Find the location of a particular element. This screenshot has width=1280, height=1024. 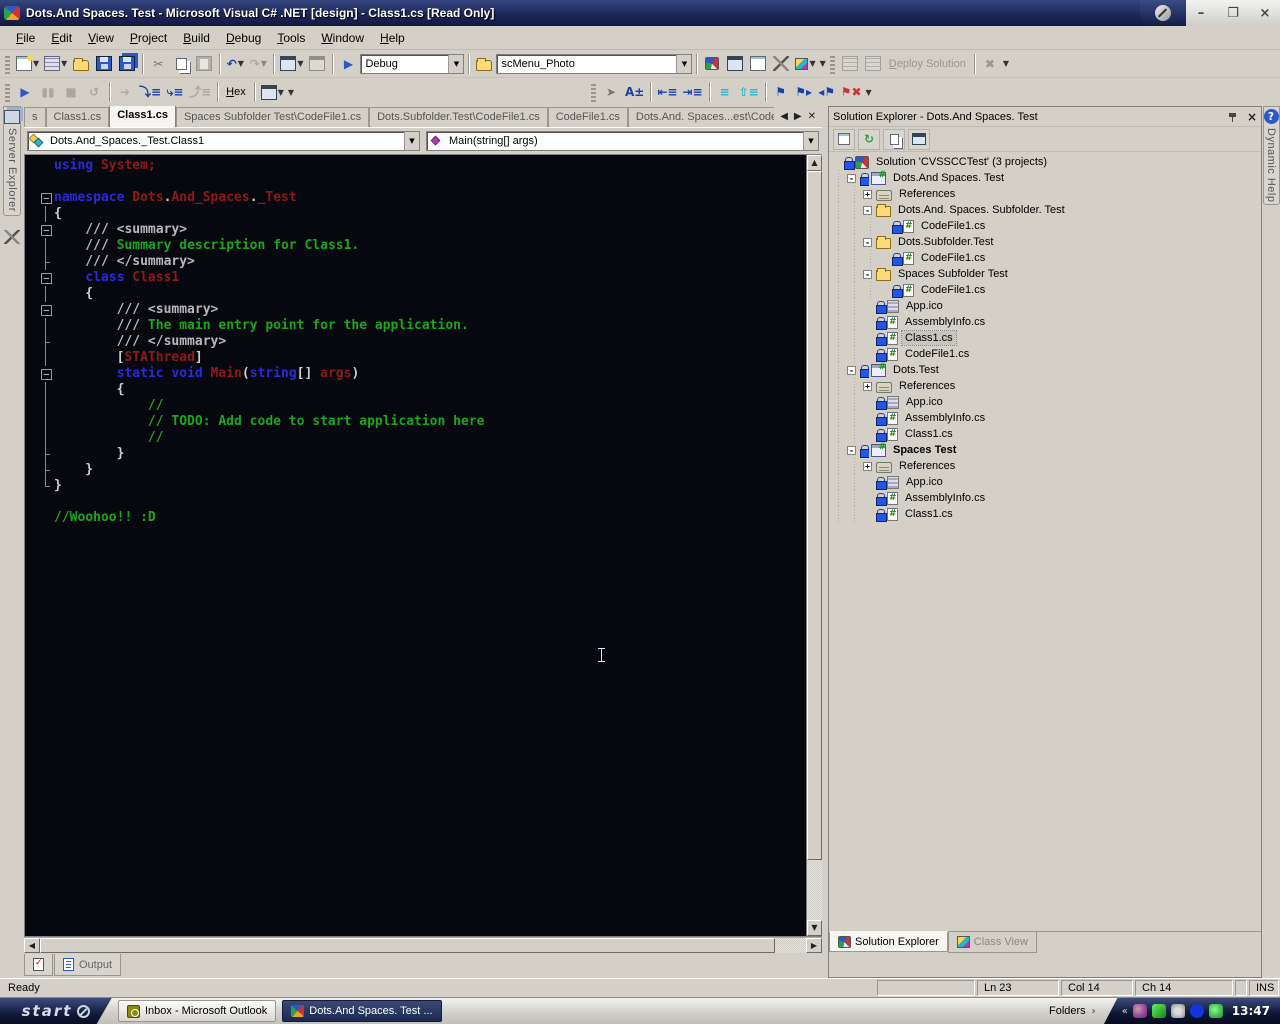

cut-button: ✂ is located at coordinates (158, 64).